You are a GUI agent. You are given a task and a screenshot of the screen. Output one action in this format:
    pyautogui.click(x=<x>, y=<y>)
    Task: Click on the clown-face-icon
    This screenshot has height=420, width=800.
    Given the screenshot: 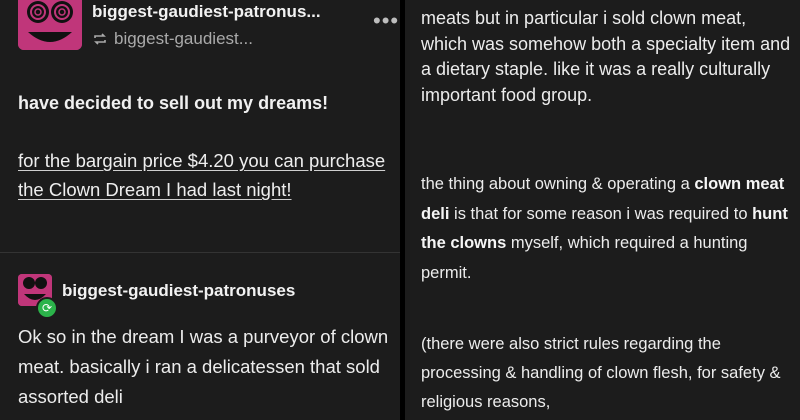 What is the action you would take?
    pyautogui.click(x=50, y=25)
    